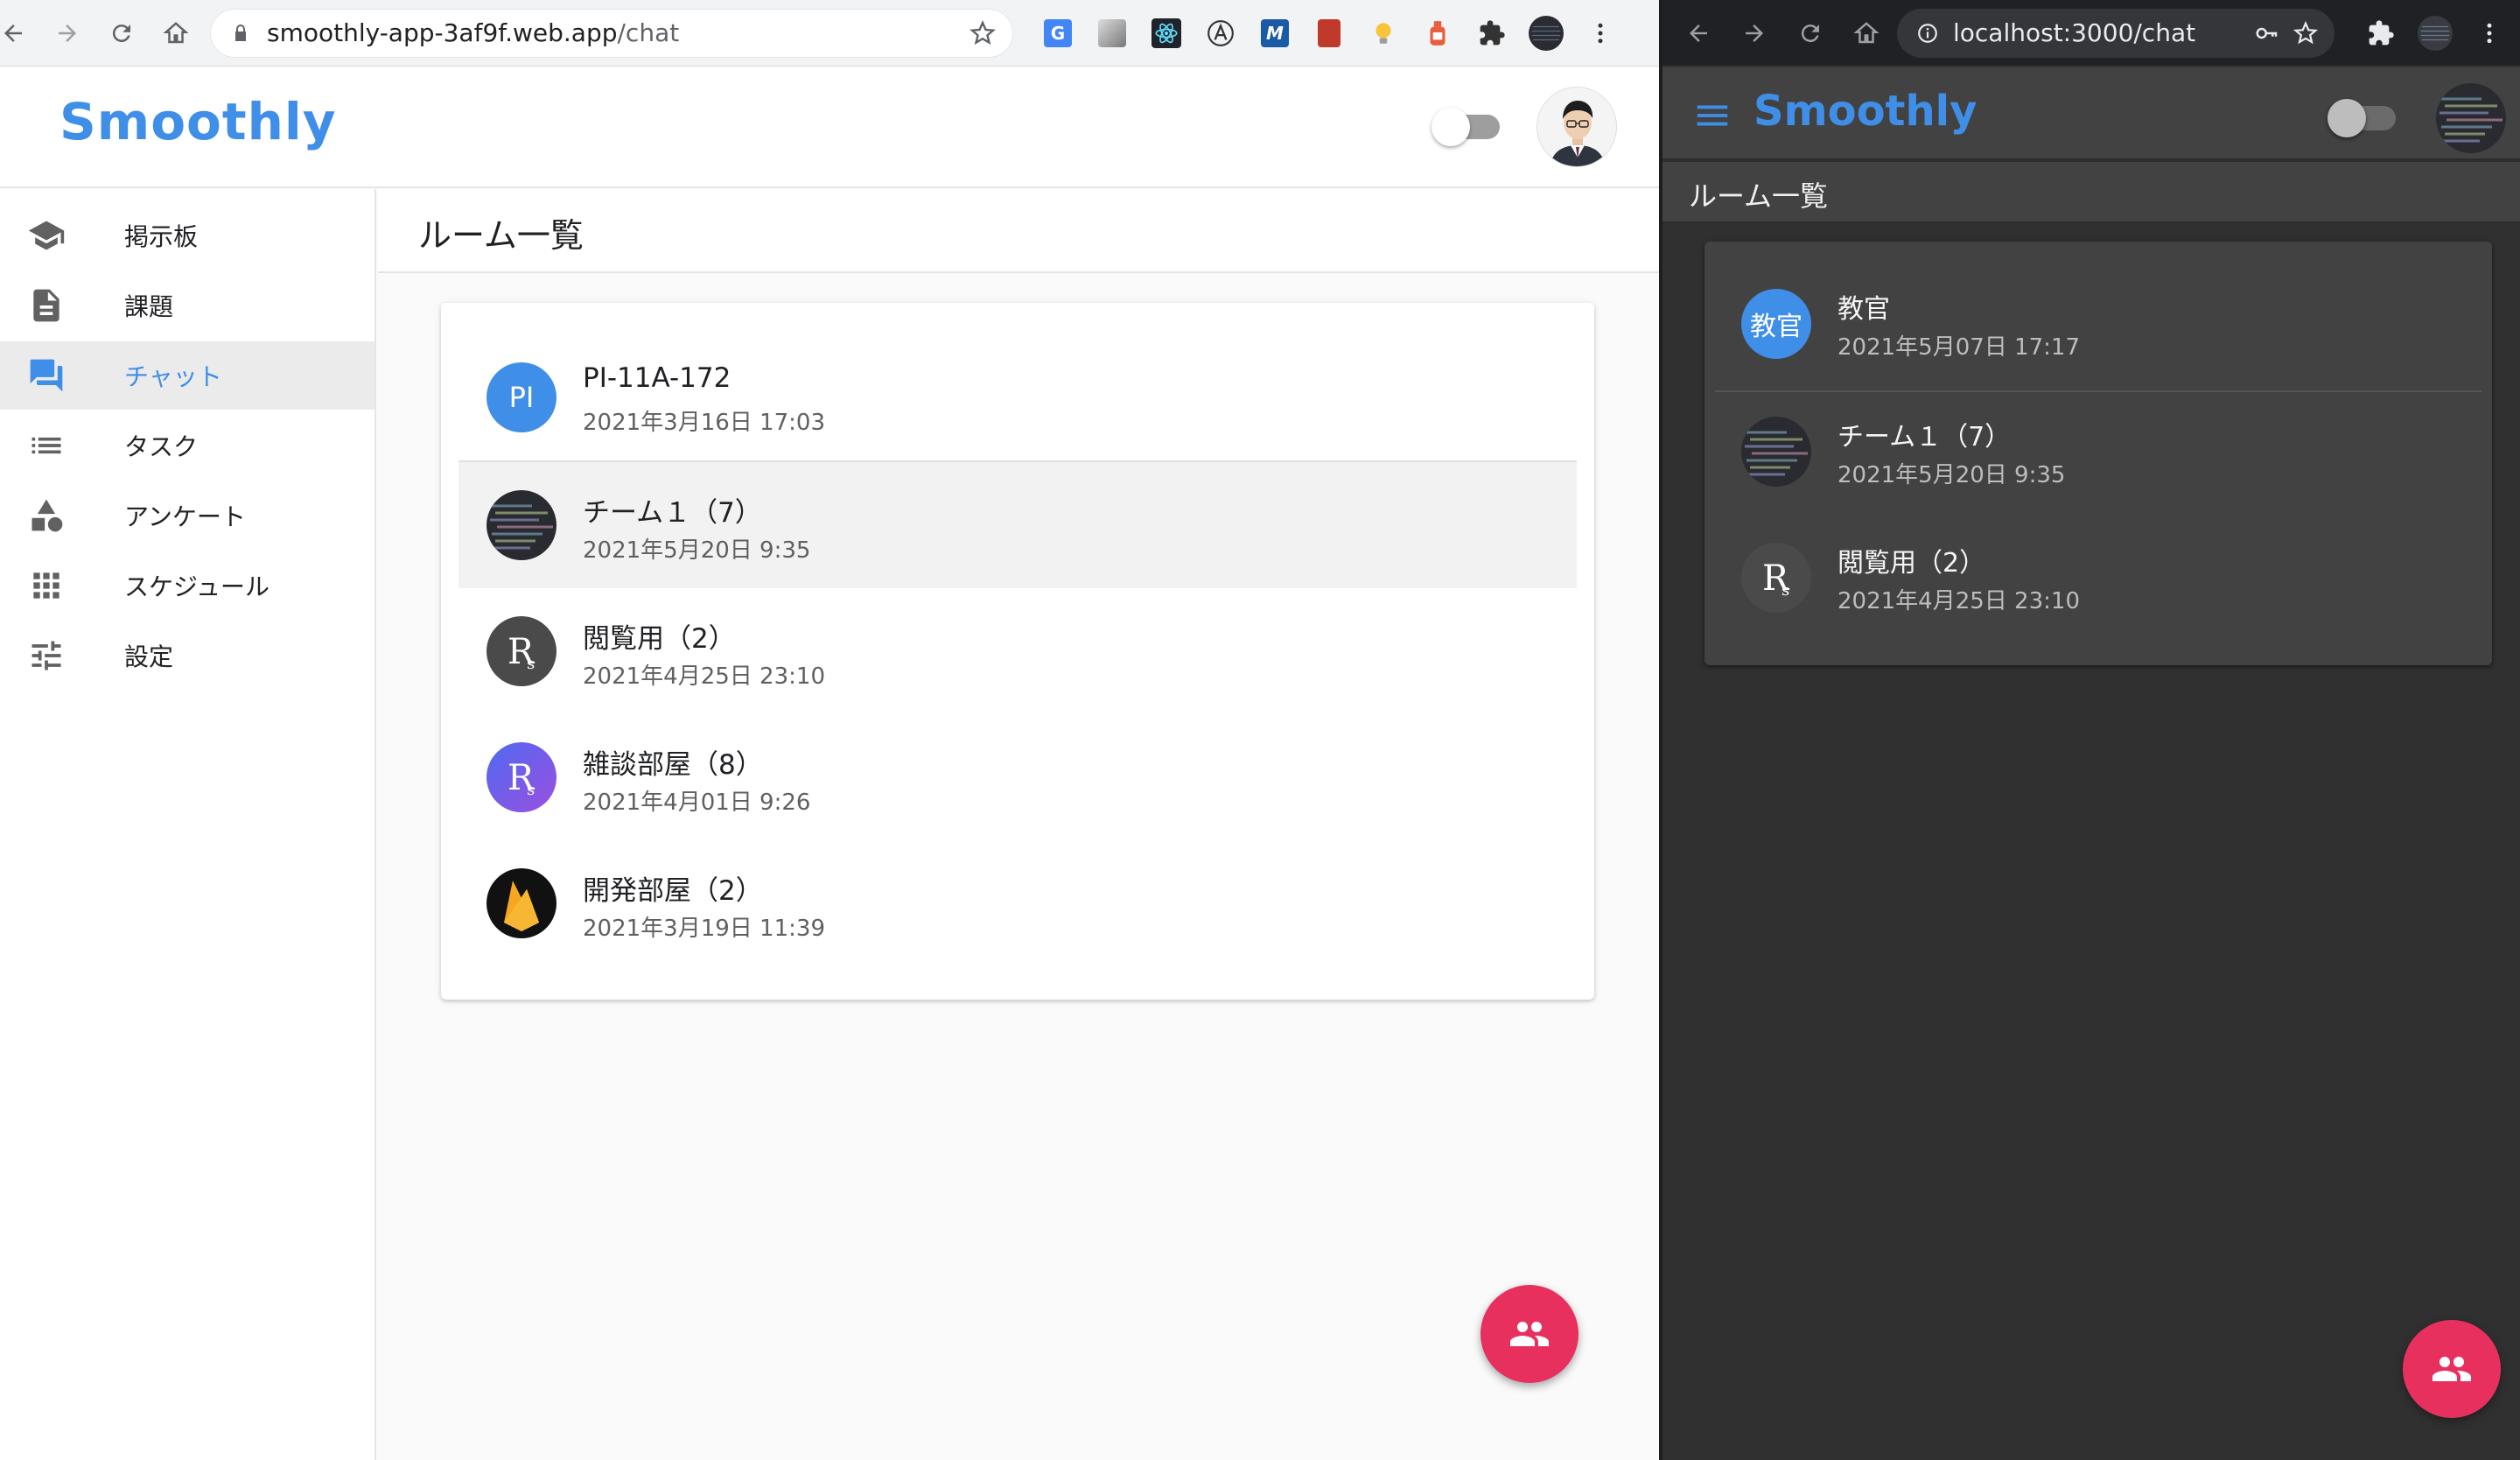 The height and width of the screenshot is (1460, 2520). I want to click on url-host: smoothly-app-3af9f.web.app, so click(442, 32).